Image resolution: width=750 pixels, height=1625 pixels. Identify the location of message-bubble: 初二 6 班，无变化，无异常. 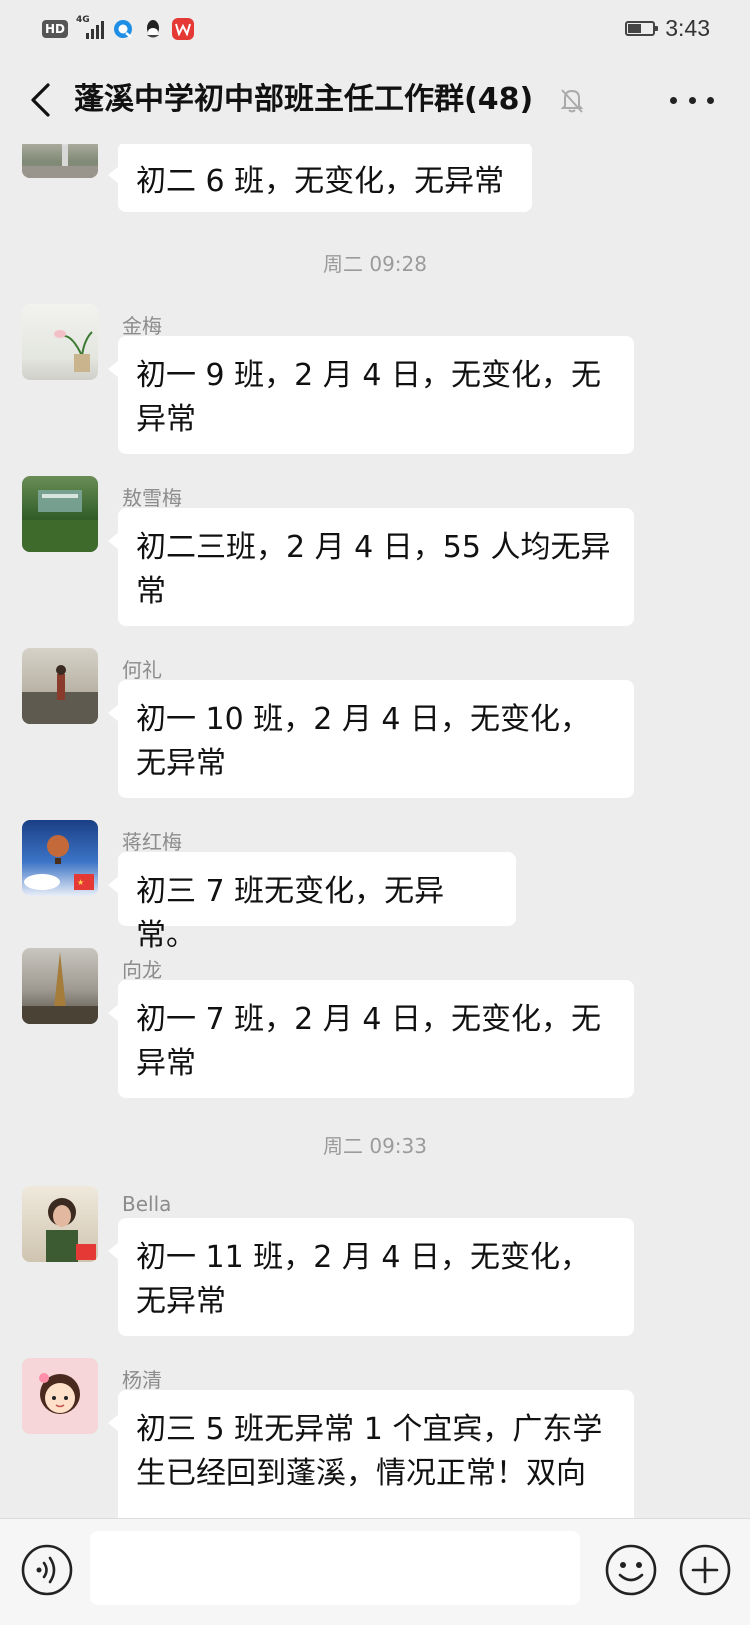
(320, 178).